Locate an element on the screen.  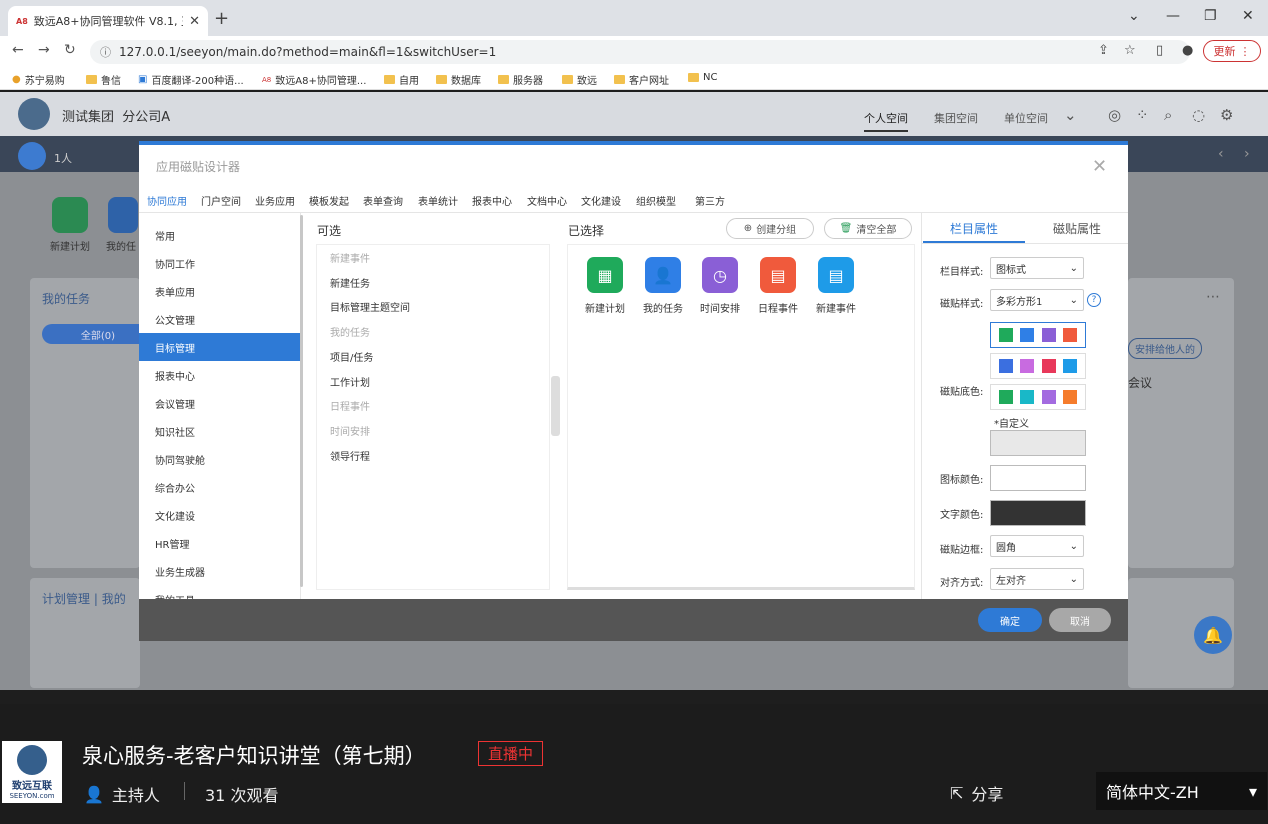
category-item: 会议管理 is located at coordinates (219, 403).